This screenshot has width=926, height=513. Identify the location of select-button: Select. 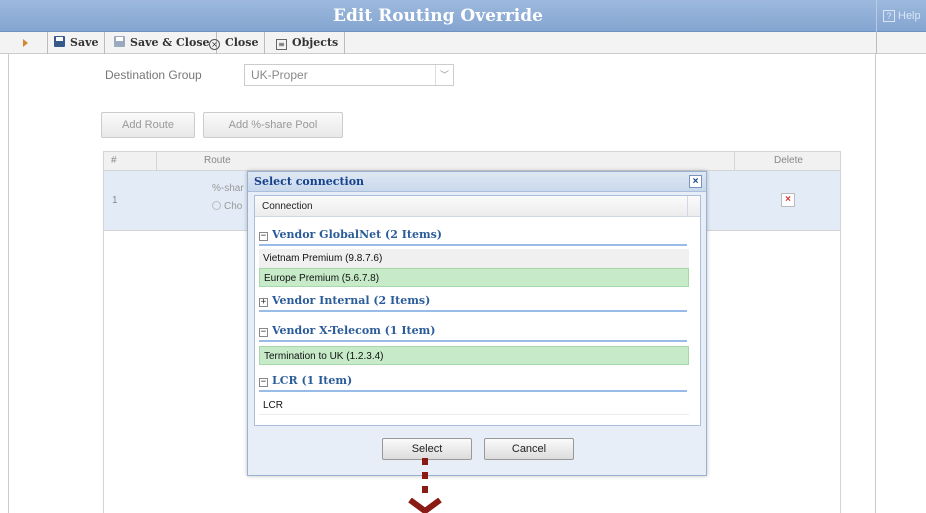
(427, 449).